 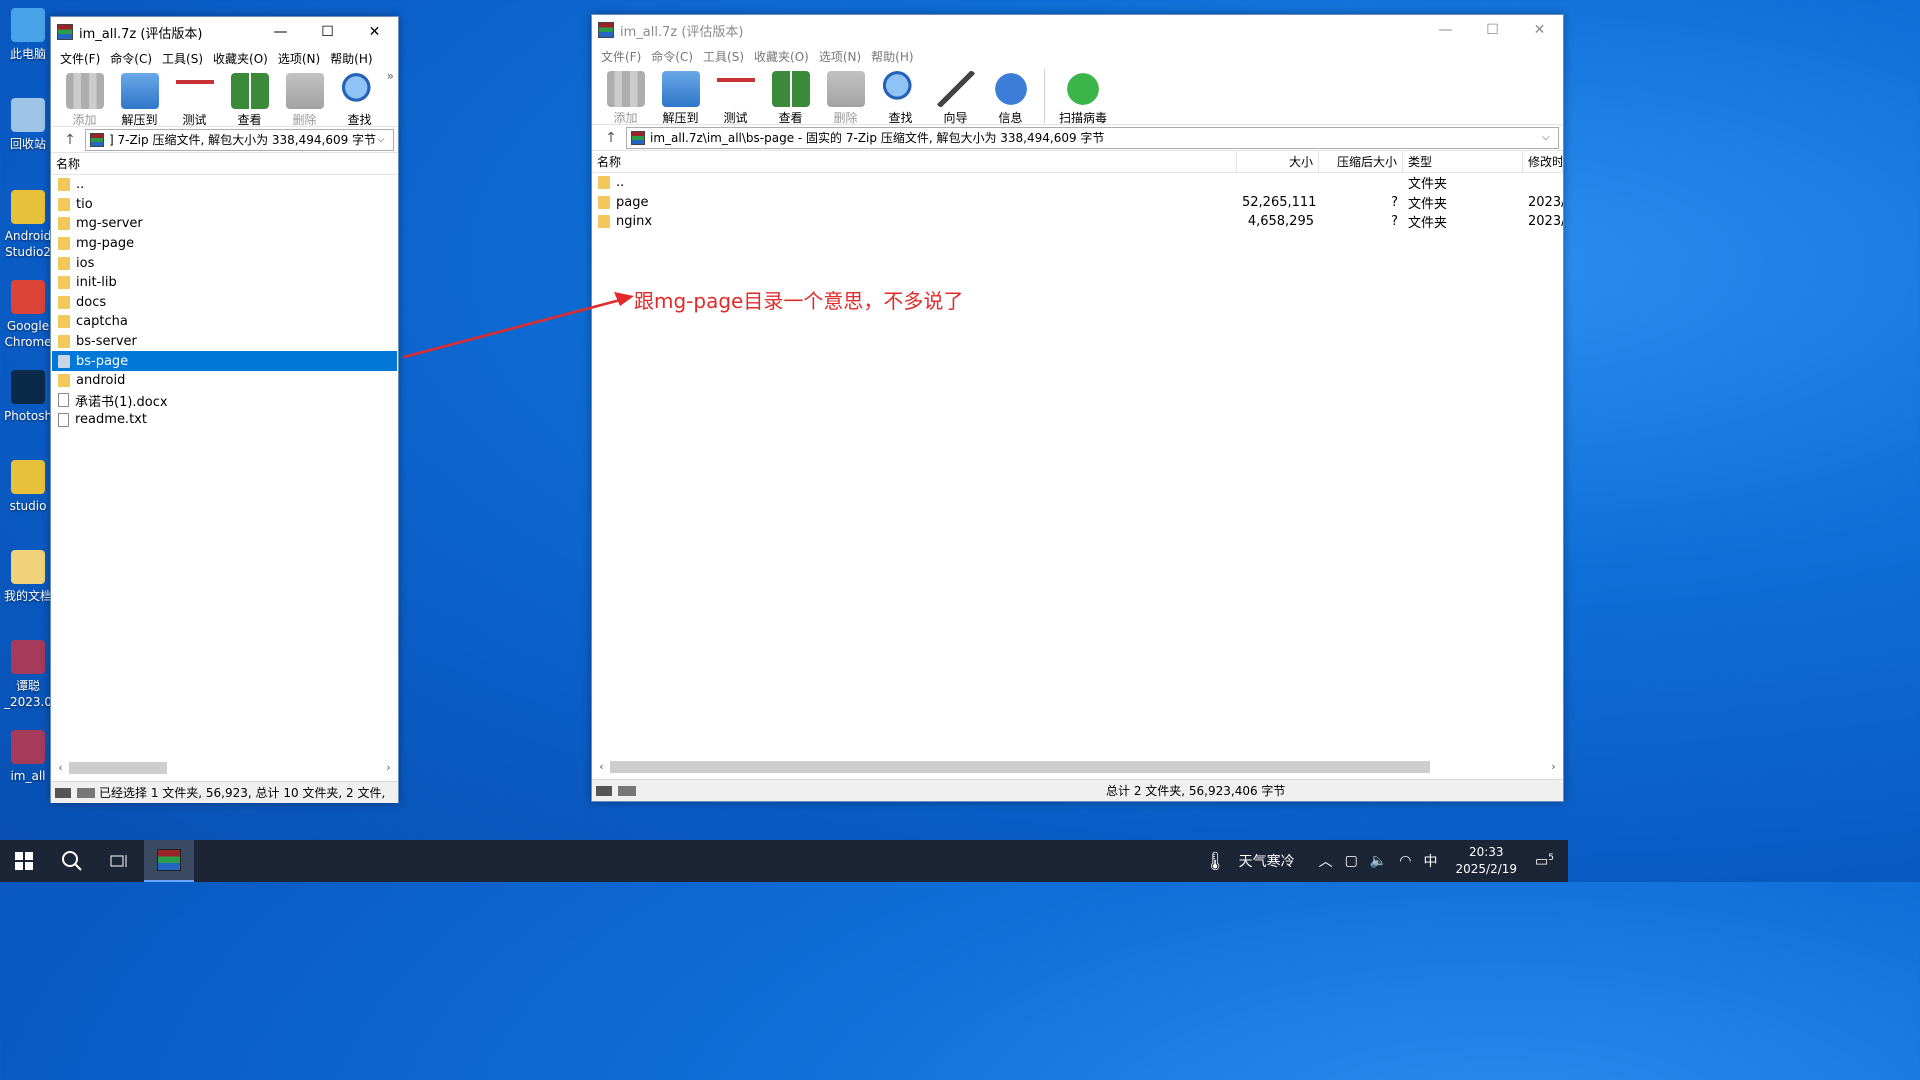 I want to click on list-item: mg-server, so click(x=224, y=224).